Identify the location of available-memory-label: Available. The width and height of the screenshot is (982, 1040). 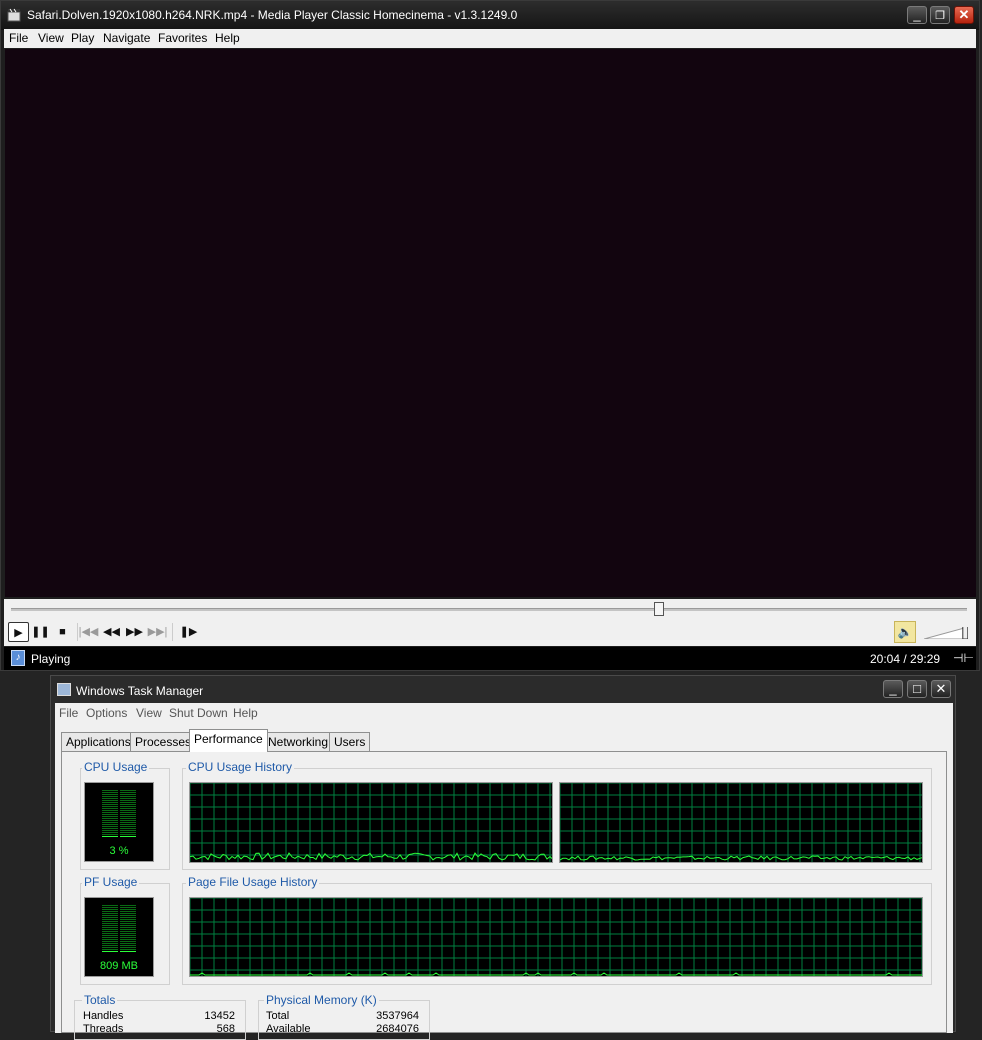
(288, 1029).